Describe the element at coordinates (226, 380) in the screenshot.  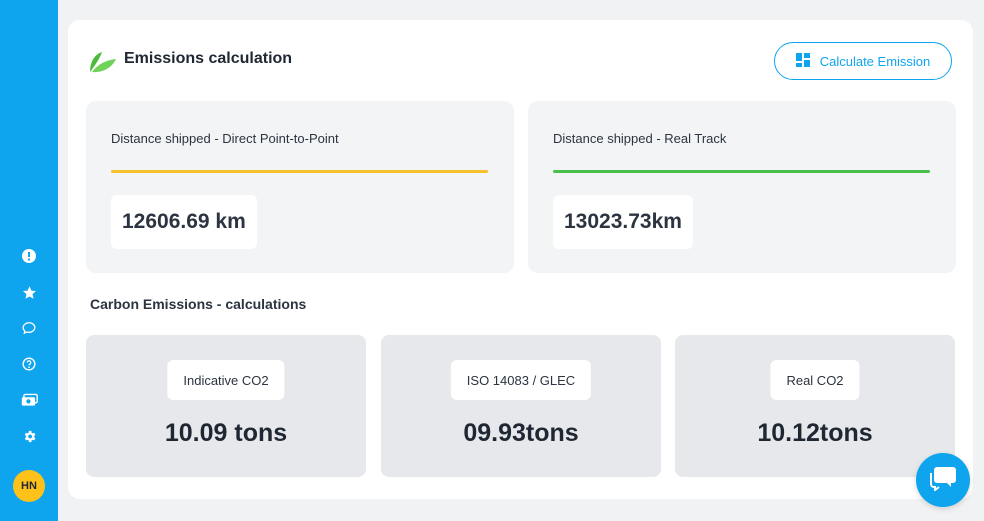
I see `co2-card-label: Indicative CO2` at that location.